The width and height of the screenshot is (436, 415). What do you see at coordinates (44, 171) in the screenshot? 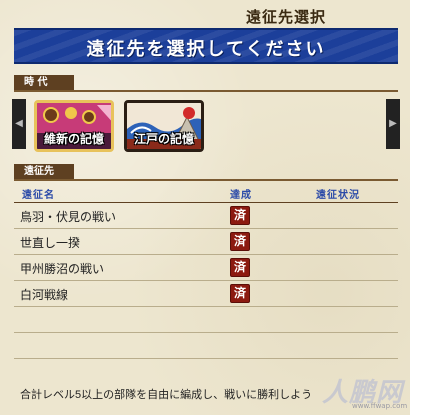
I see `expedition-section-tab: 遠征先` at bounding box center [44, 171].